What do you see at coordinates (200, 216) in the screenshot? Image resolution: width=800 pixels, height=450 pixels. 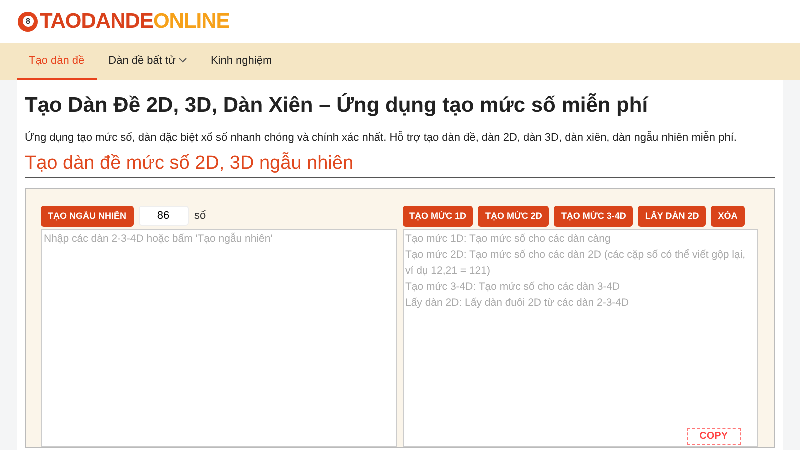 I see `unit-label: số` at bounding box center [200, 216].